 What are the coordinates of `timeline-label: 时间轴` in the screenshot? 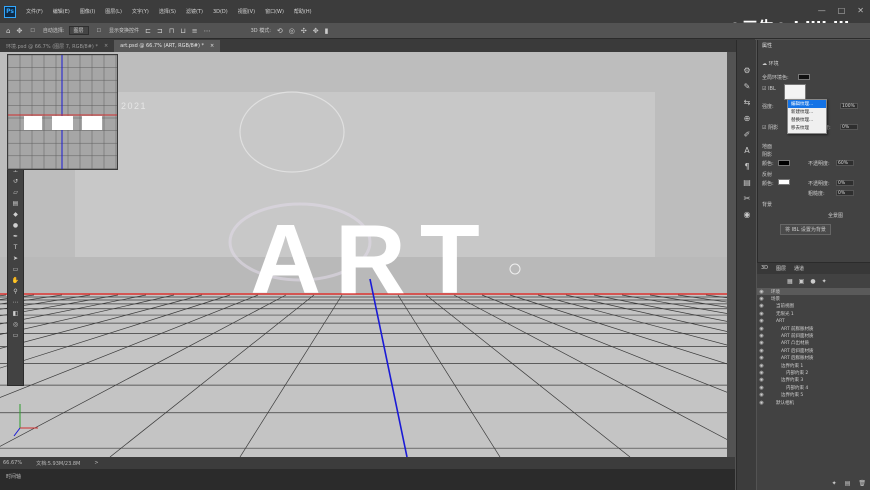 It's located at (13, 477).